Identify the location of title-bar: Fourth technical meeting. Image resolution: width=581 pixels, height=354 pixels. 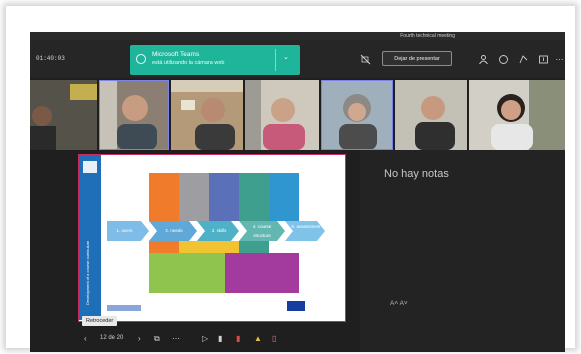
(297, 36).